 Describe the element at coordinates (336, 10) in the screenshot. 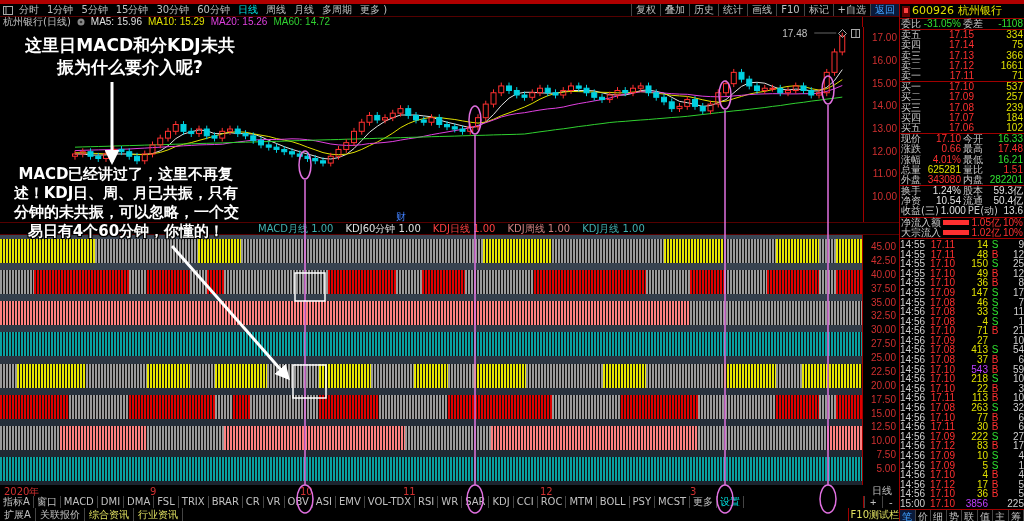

I see `period-tab: 多周期` at that location.